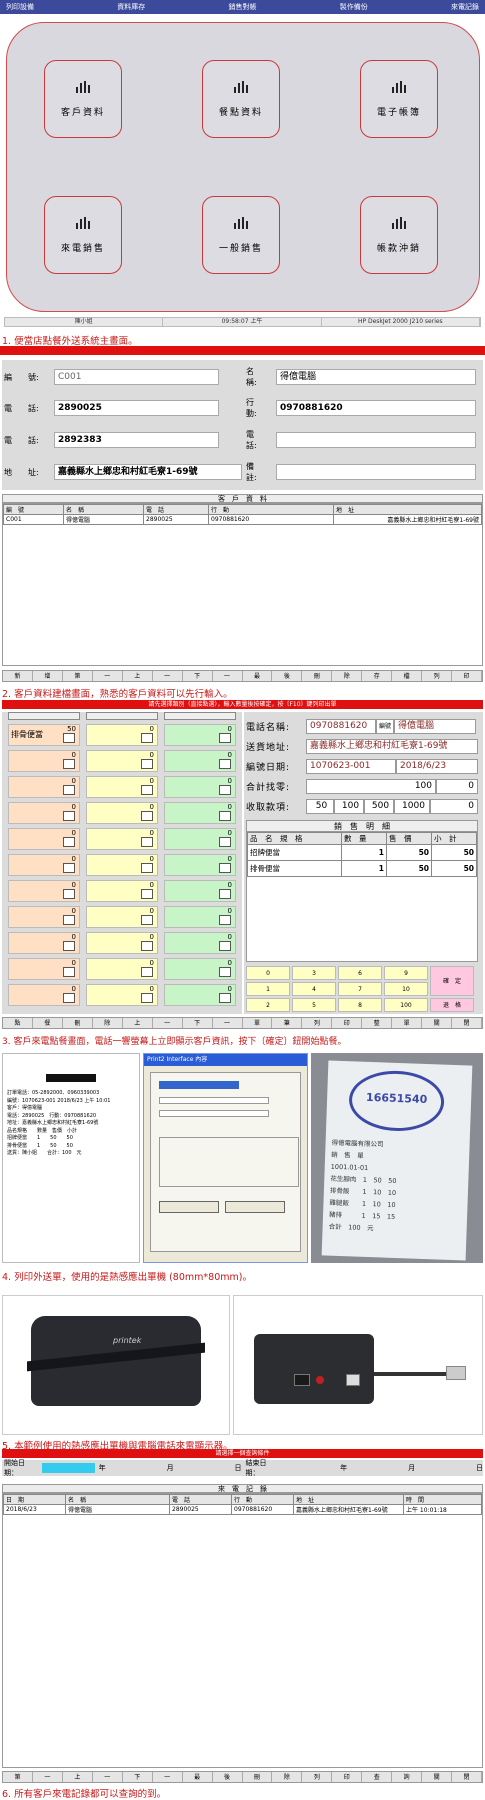 This screenshot has height=1800, width=485. What do you see at coordinates (44, 735) in the screenshot?
I see `meal-cell: 排骨便當 50` at bounding box center [44, 735].